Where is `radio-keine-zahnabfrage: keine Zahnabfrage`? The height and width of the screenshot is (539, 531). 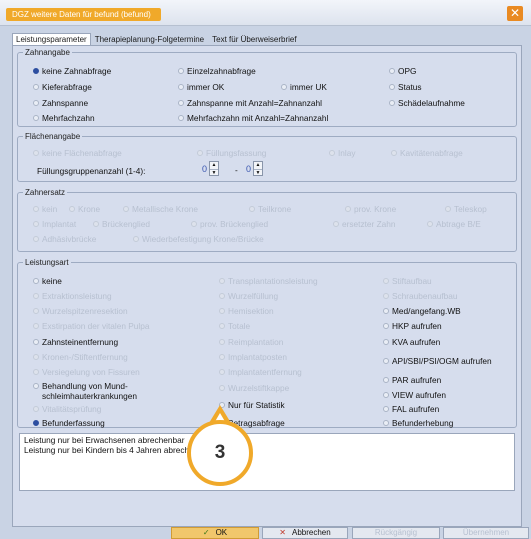
radio-keine-zahnabfrage: keine Zahnabfrage is located at coordinates (72, 71).